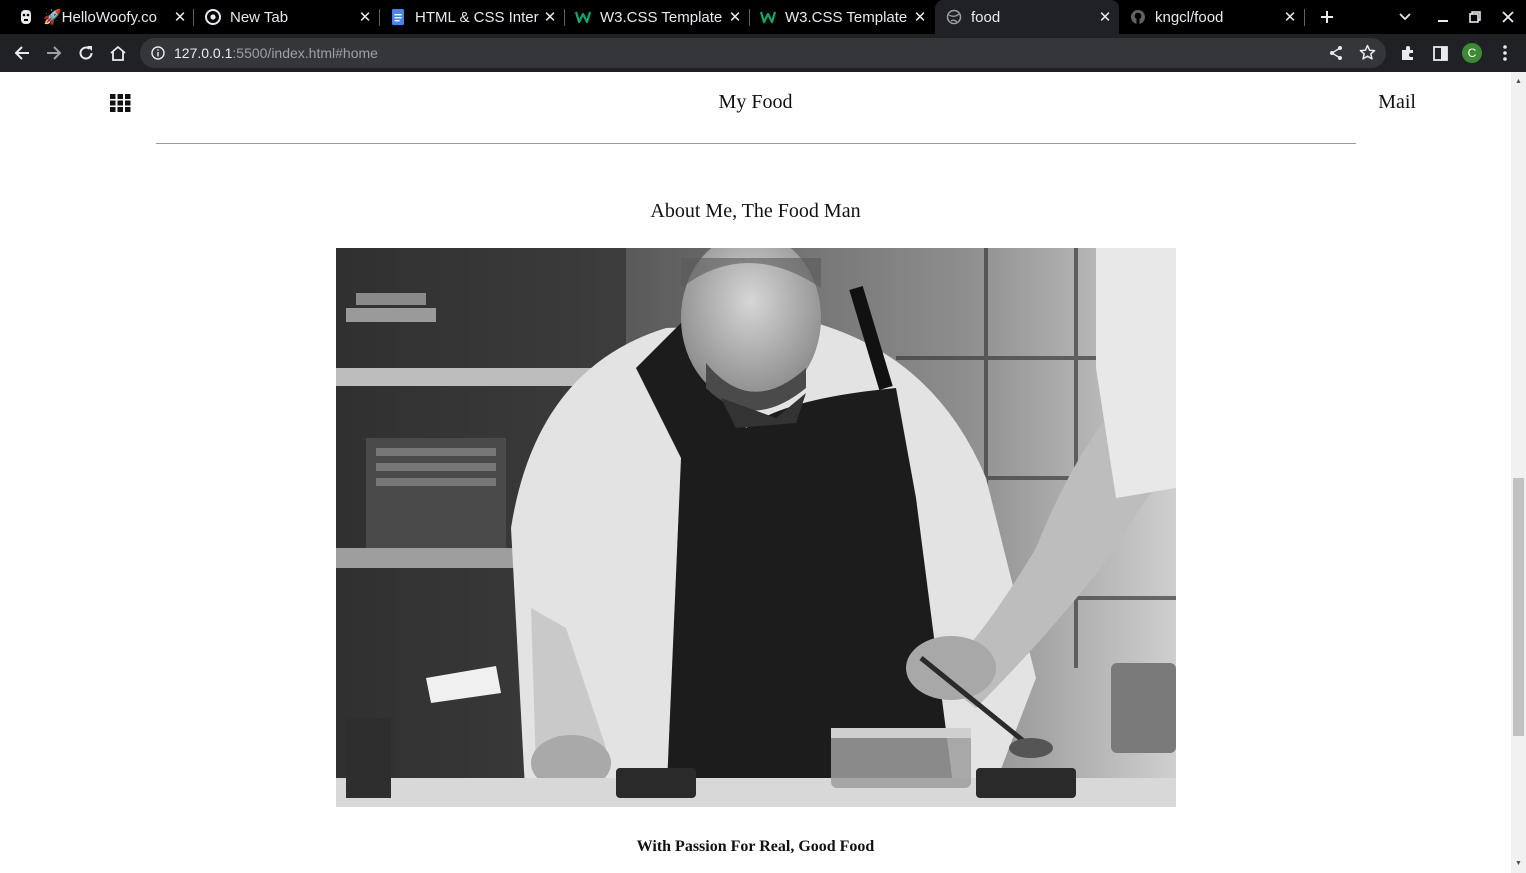  Describe the element at coordinates (398, 17) in the screenshot. I see `docs-icon` at that location.